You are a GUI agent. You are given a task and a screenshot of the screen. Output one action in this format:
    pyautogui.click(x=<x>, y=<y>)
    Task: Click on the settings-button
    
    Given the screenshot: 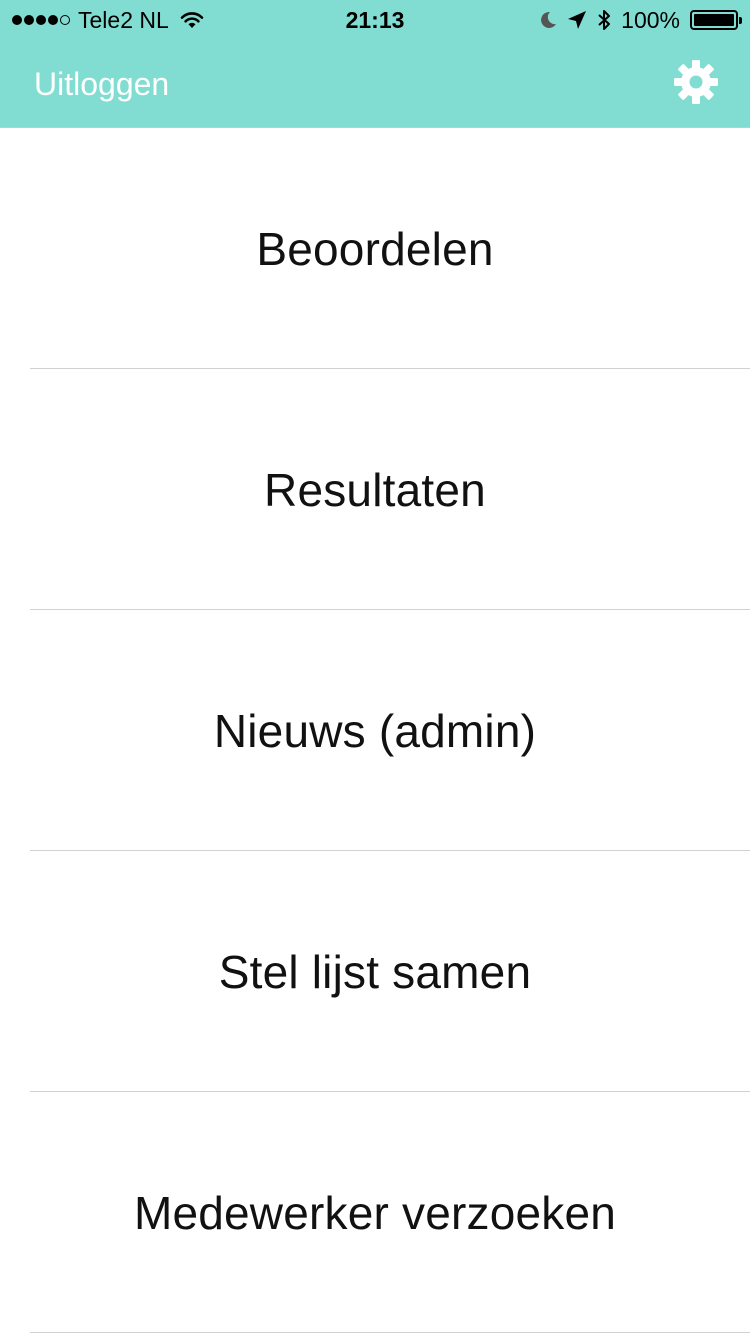 What is the action you would take?
    pyautogui.click(x=696, y=82)
    